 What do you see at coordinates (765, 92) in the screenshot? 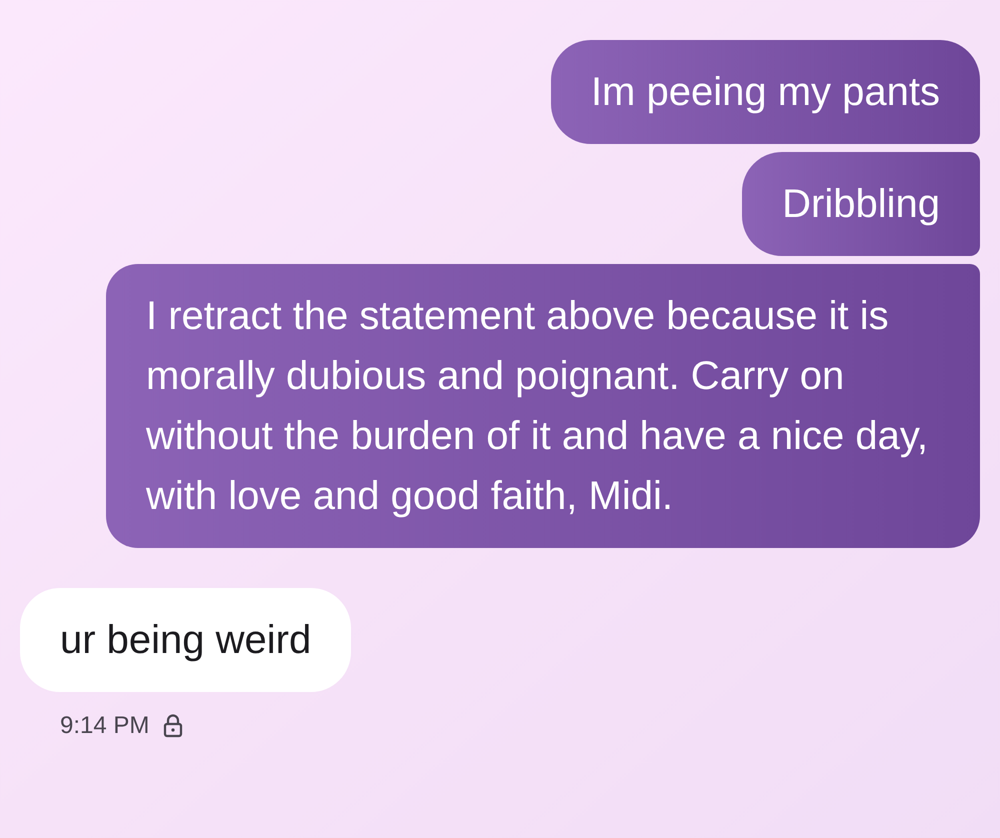
I see `message-bubble: Im peeing my pants` at bounding box center [765, 92].